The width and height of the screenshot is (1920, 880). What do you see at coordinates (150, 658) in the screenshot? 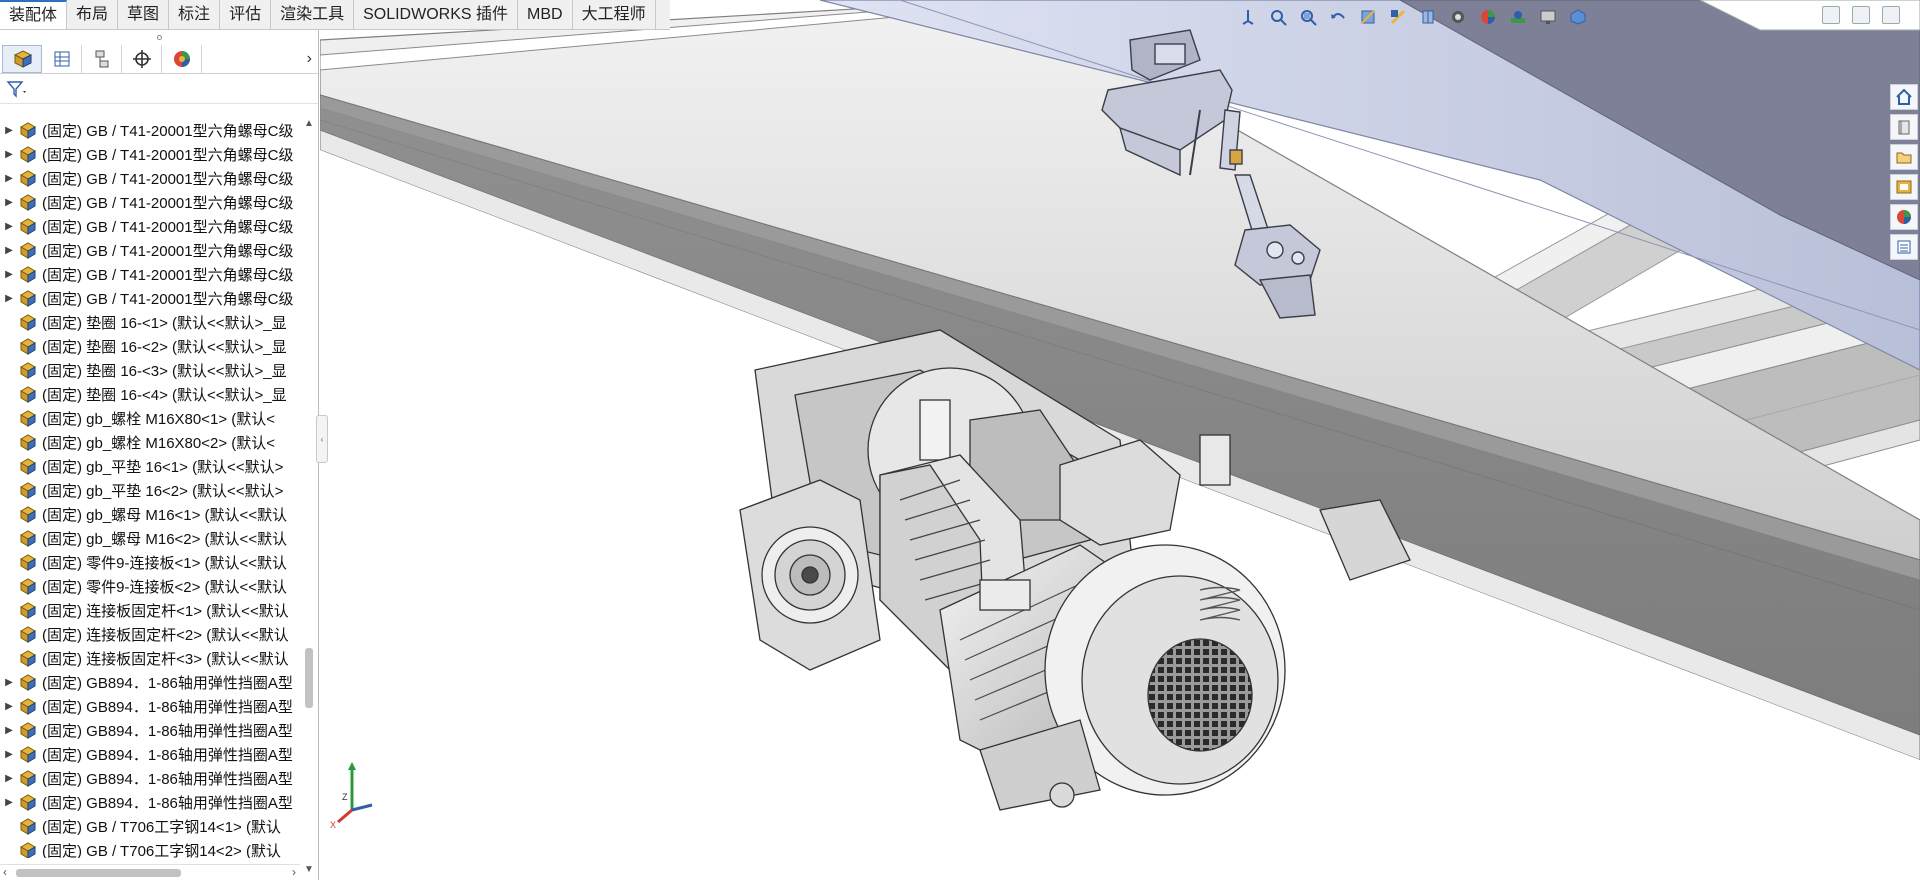
I see `tree-item: (固定) 连接板固定杆<3> (默认<<默认` at bounding box center [150, 658].